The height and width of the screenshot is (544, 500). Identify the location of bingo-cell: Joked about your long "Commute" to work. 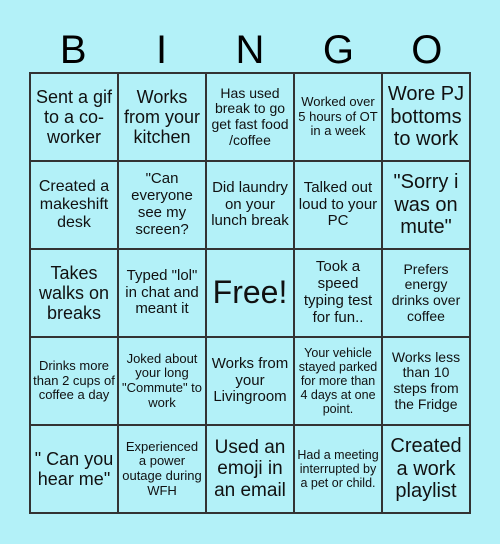
(162, 381).